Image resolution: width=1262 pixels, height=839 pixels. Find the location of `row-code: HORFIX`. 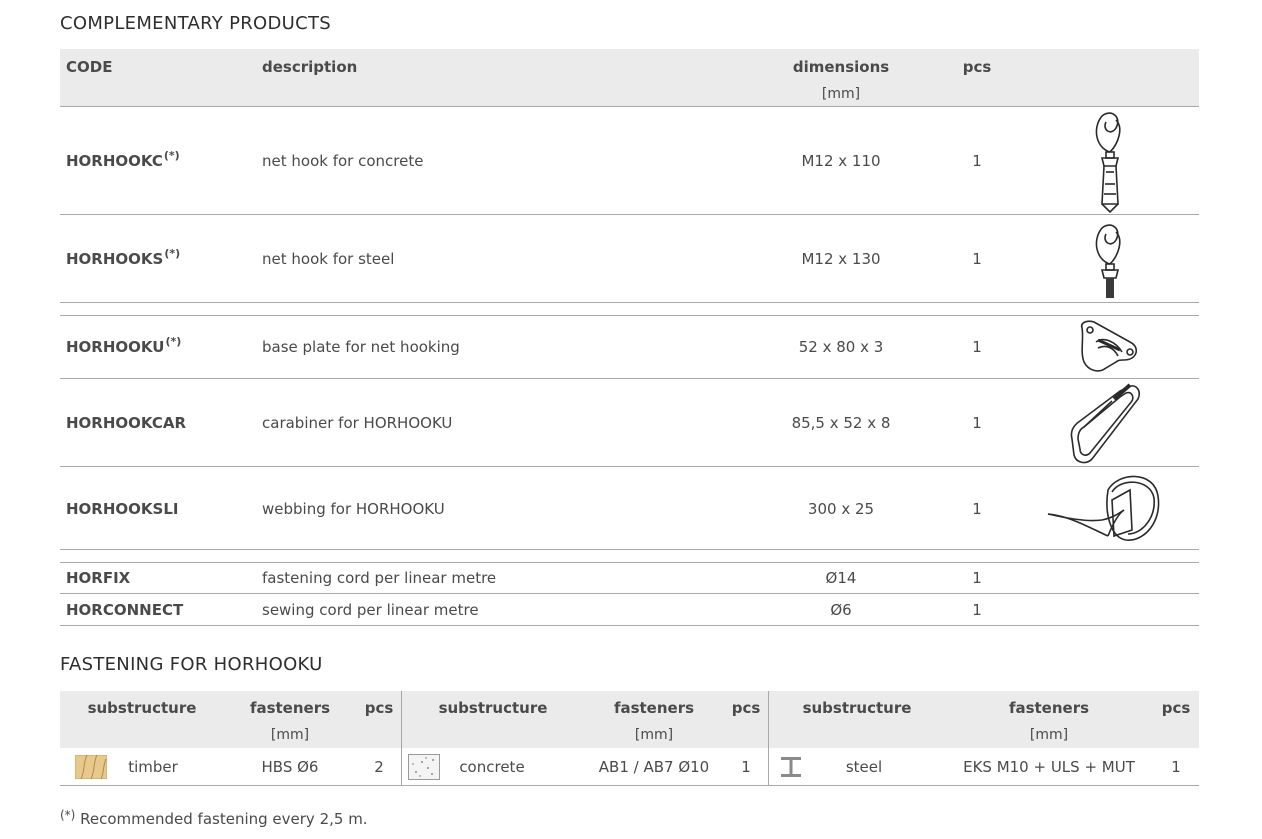

row-code: HORFIX is located at coordinates (98, 578).